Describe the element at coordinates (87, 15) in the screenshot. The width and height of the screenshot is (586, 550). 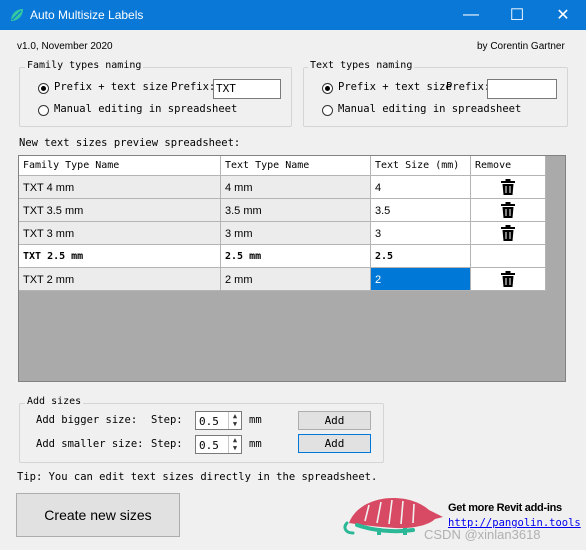
I see `window-title: Auto Multisize Labels` at that location.